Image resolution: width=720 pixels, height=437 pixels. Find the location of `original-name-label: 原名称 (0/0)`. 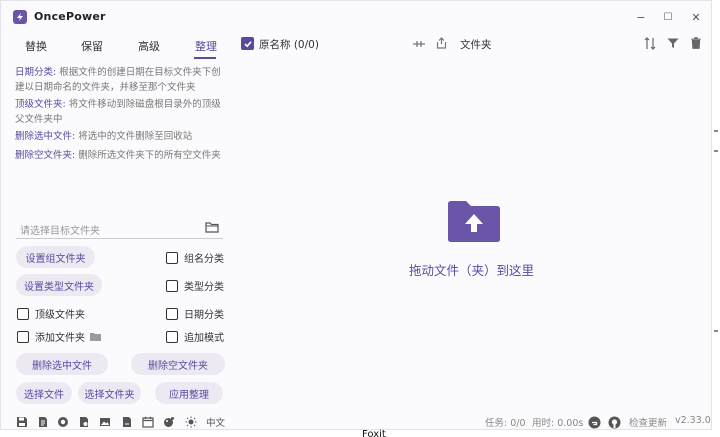

original-name-label: 原名称 (0/0) is located at coordinates (289, 45).